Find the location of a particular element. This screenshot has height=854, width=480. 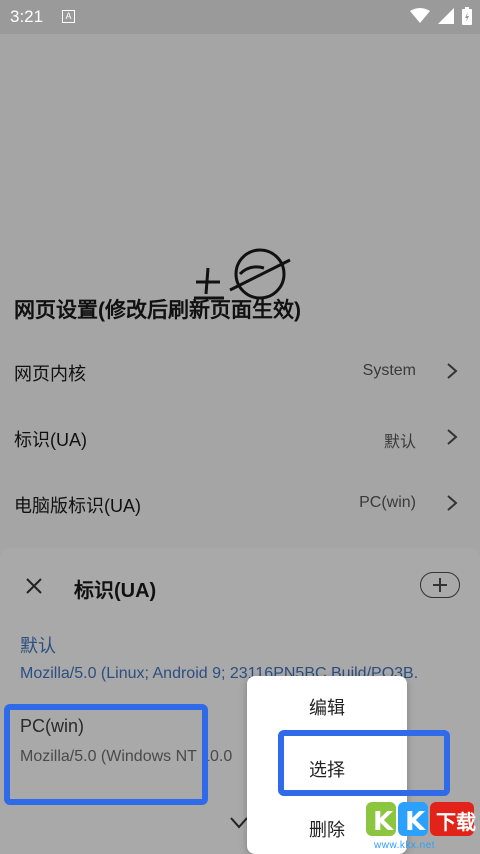

wifi-icon is located at coordinates (420, 15).